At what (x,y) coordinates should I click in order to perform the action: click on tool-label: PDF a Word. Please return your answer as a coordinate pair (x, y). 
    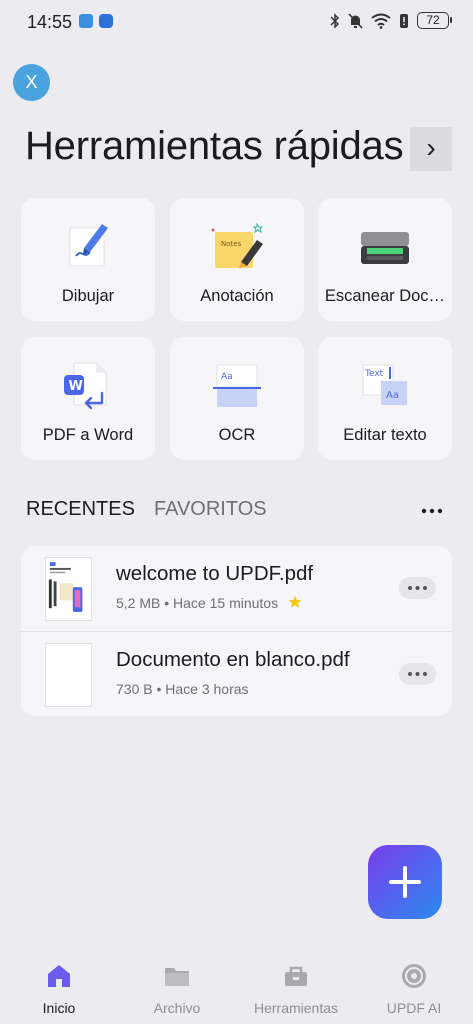
    Looking at the image, I should click on (88, 435).